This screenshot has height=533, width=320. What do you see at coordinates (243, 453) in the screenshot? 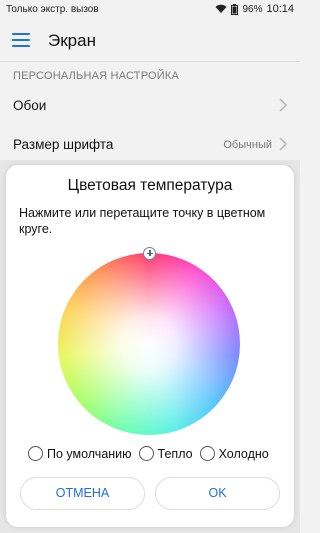
I see `radio-label: Холодно` at bounding box center [243, 453].